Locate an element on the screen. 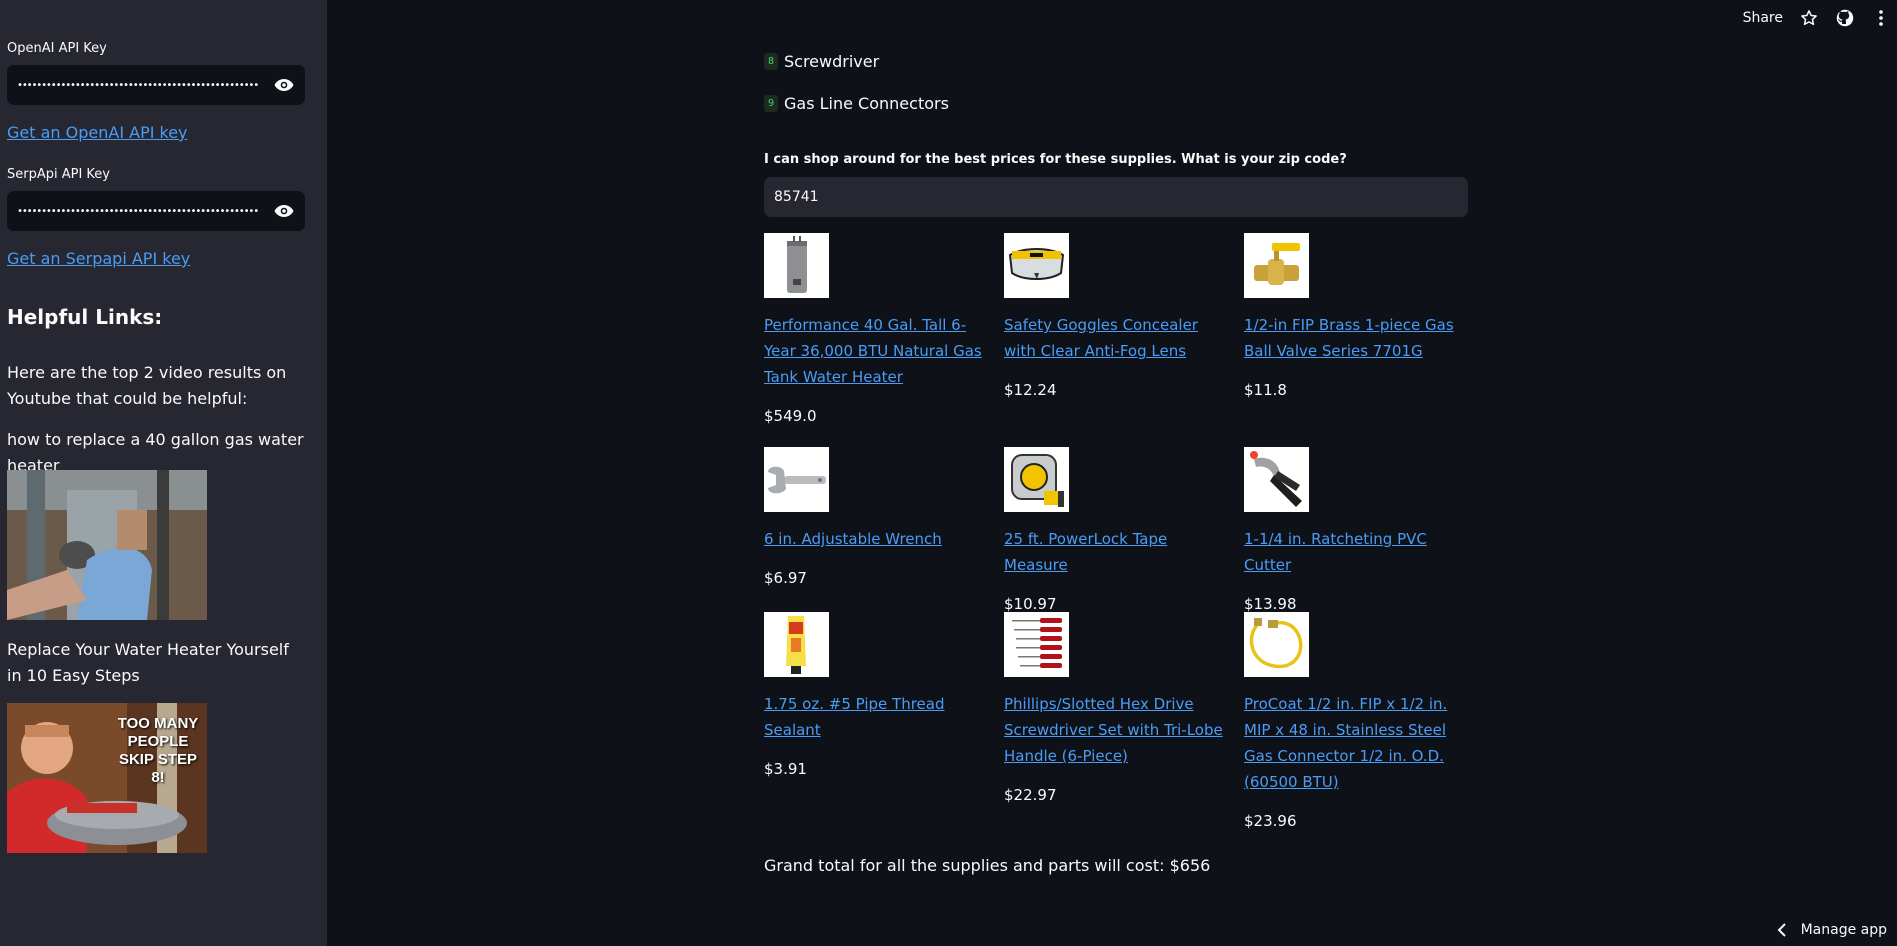  product-price: $6.97 is located at coordinates (785, 578).